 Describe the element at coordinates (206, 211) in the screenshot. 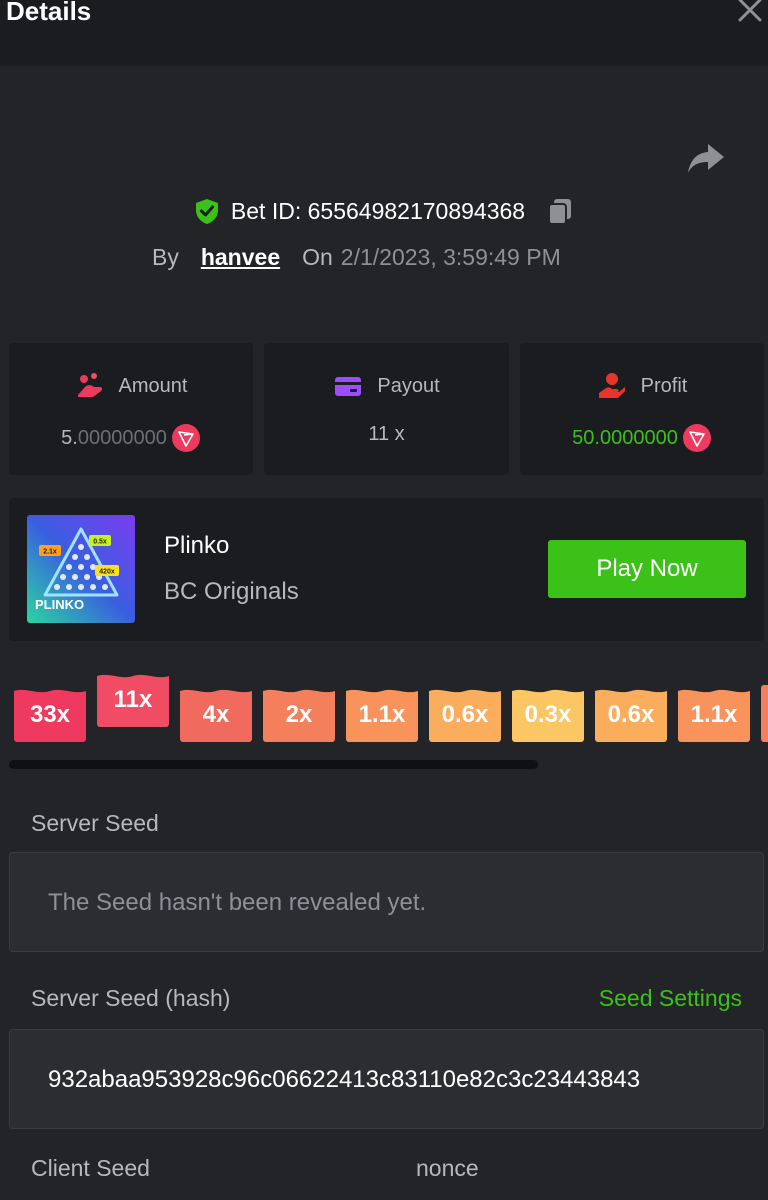

I see `shield-check-icon` at that location.